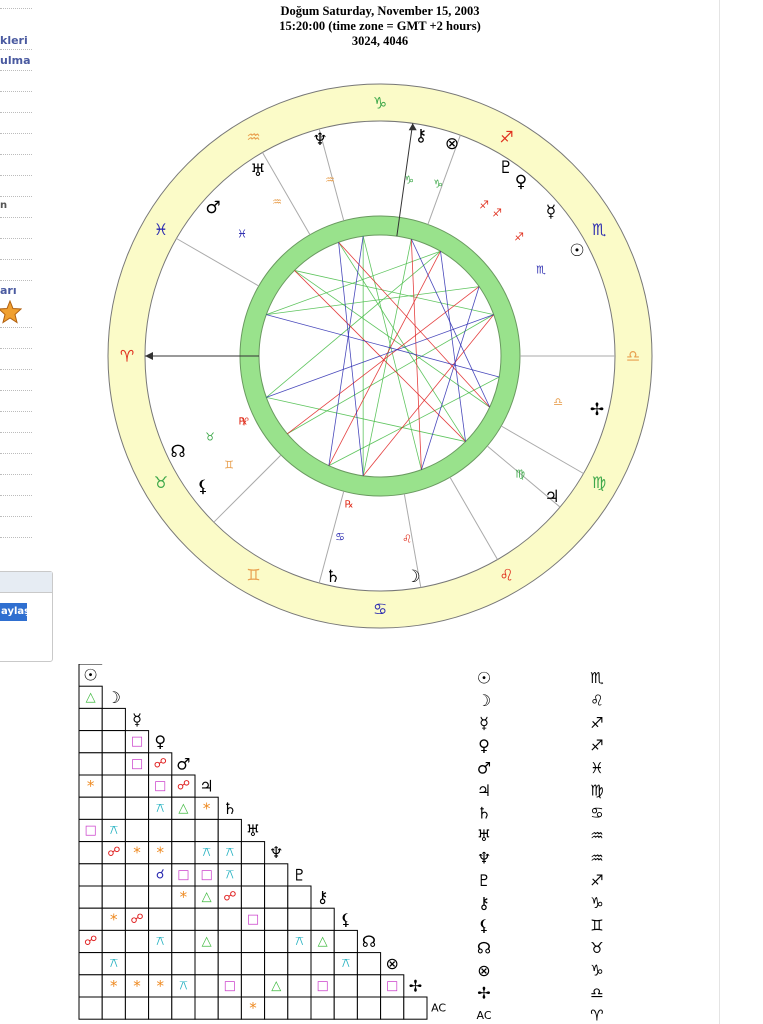 This screenshot has height=1024, width=763. Describe the element at coordinates (505, 168) in the screenshot. I see `pluto-icon: ♇` at that location.